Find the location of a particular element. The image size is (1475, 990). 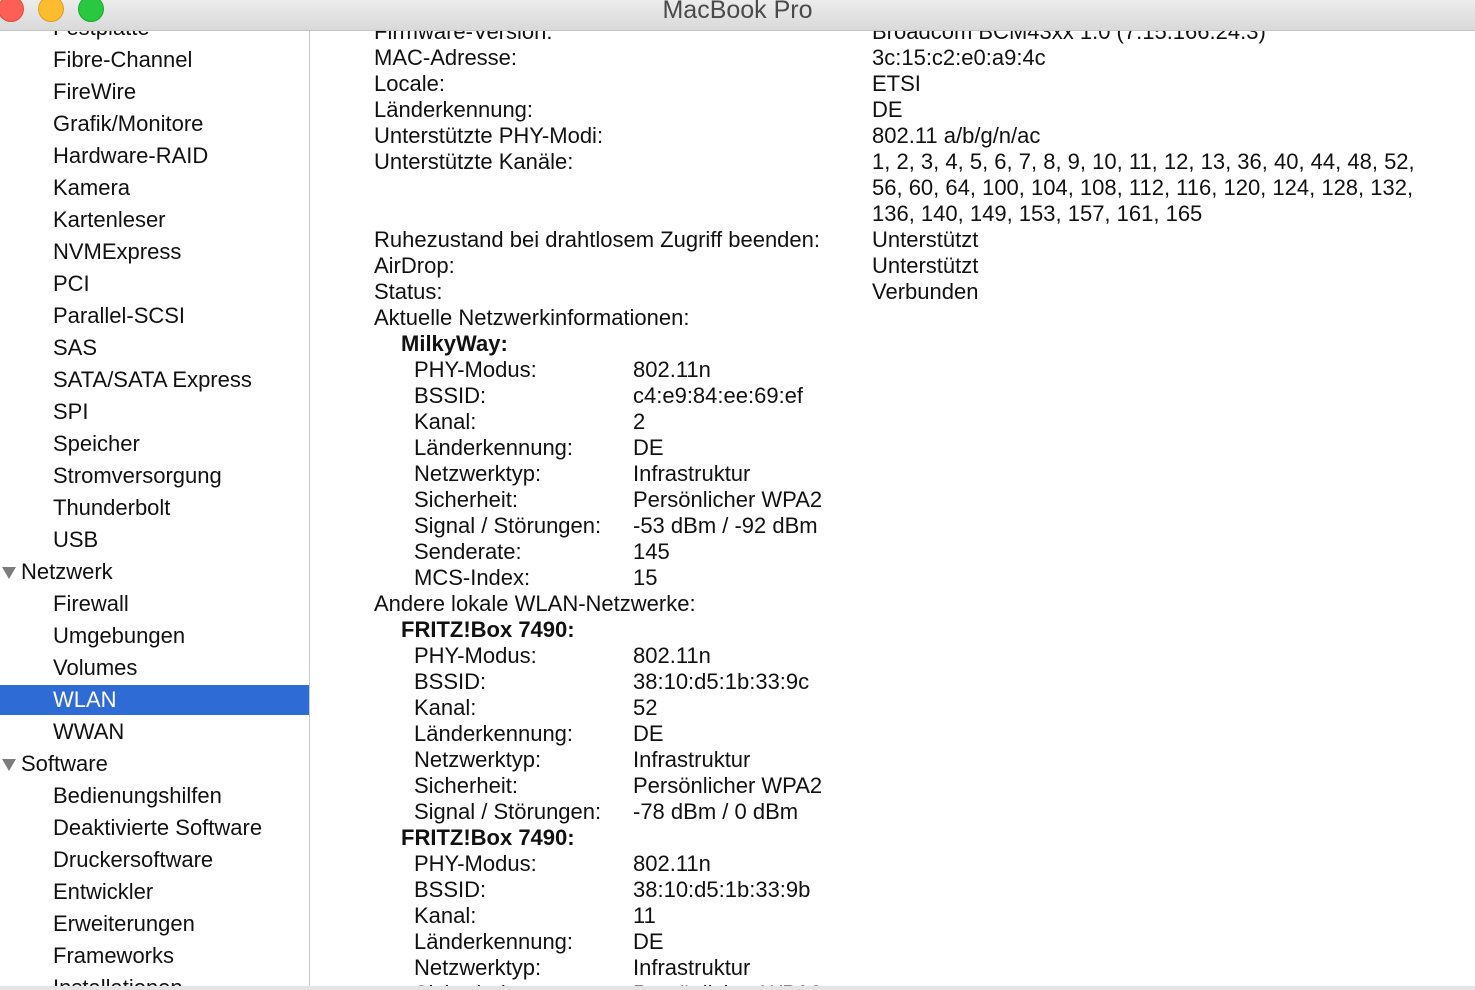

network-name-current: MilkyWay: is located at coordinates (454, 343).